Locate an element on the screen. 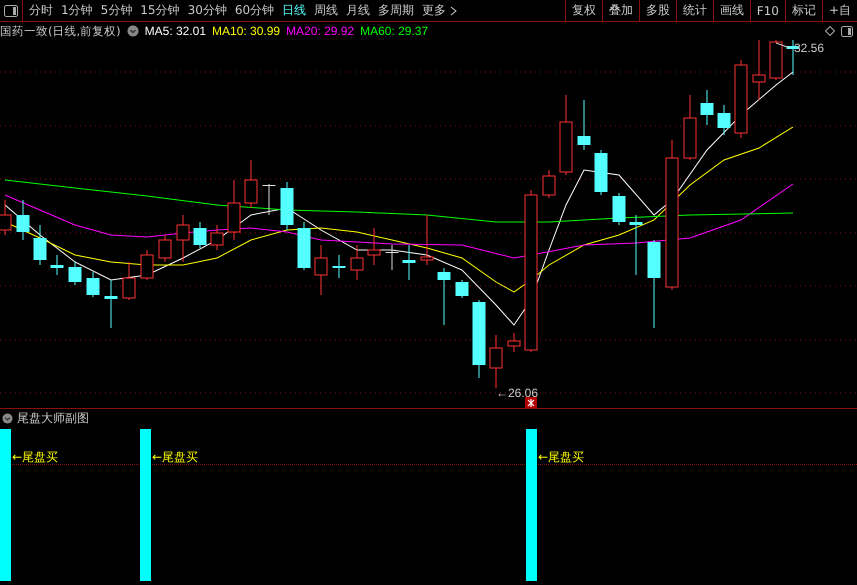 Image resolution: width=857 pixels, height=585 pixels. toolbar-button: F10 is located at coordinates (767, 10).